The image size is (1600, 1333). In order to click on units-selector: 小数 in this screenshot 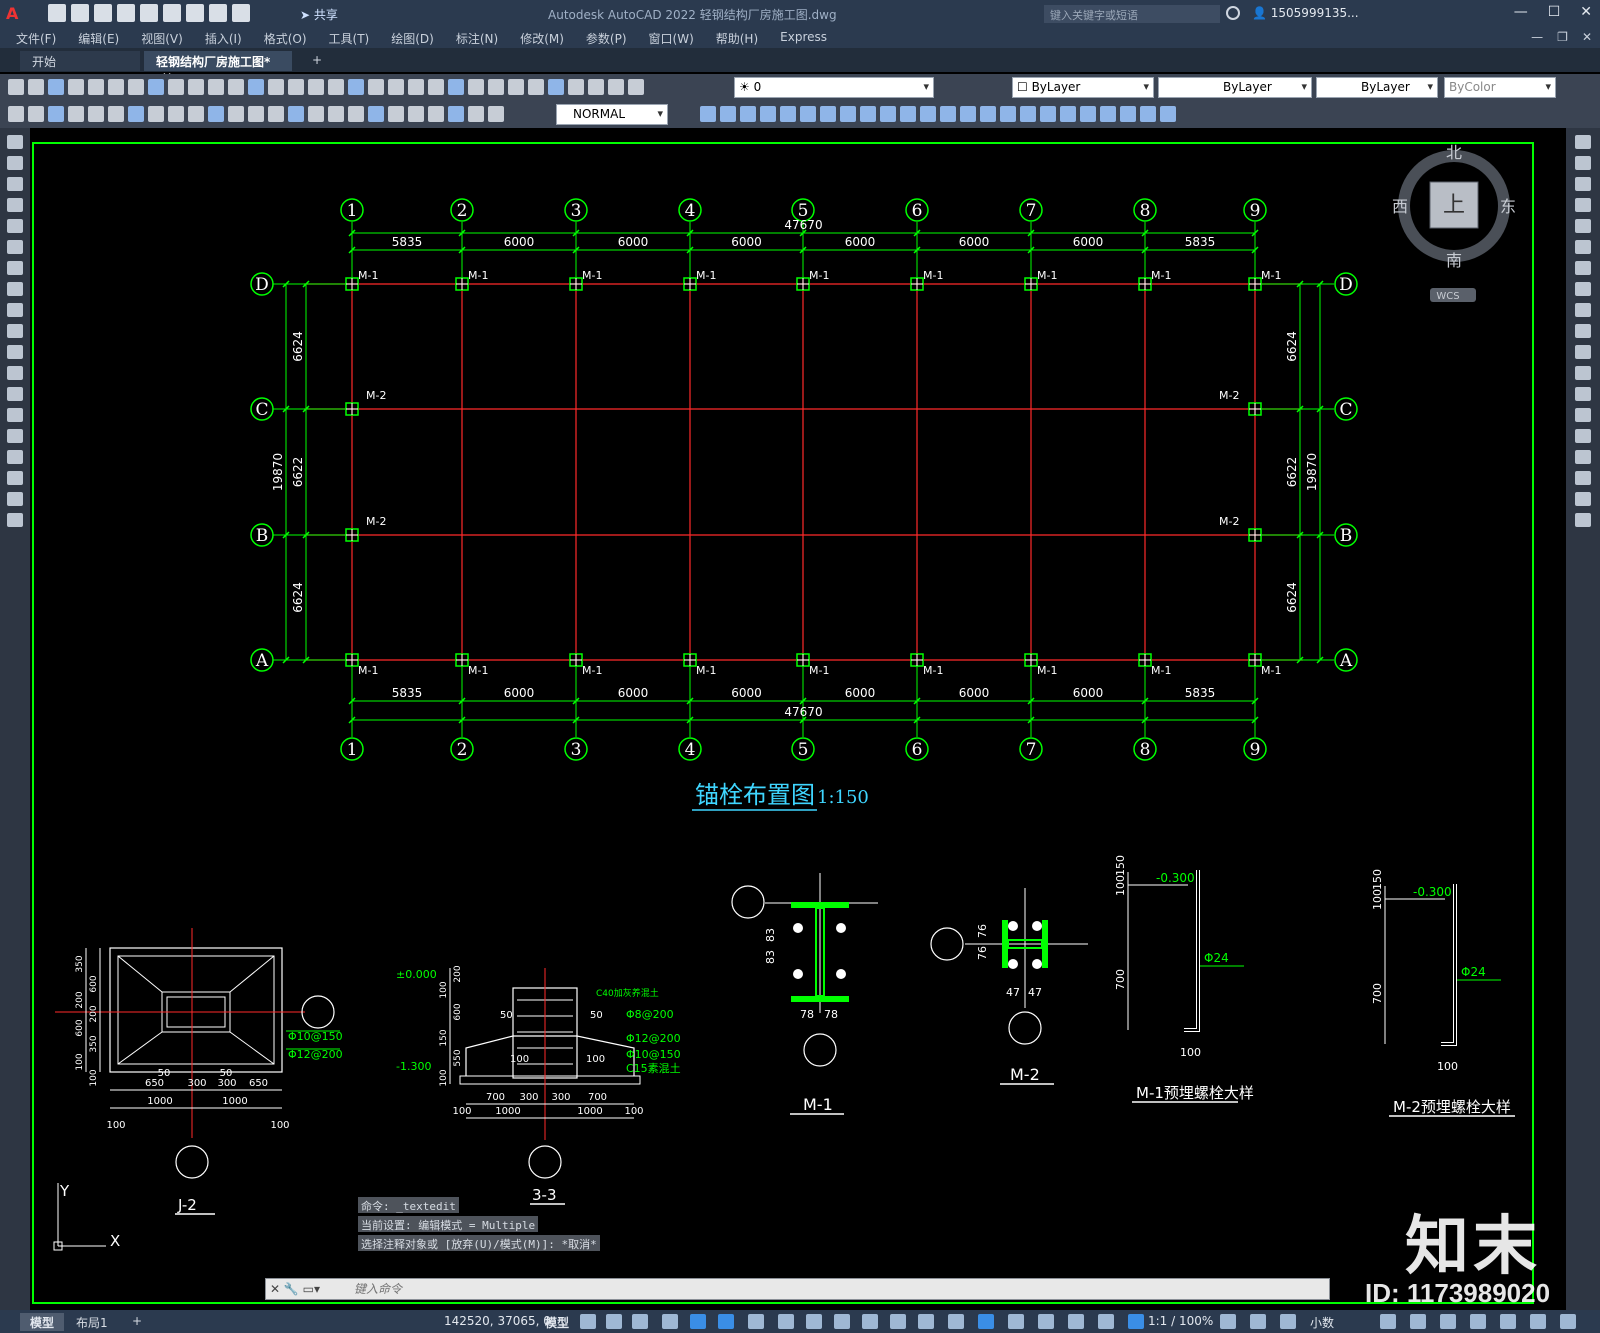, I will do `click(1322, 1322)`.